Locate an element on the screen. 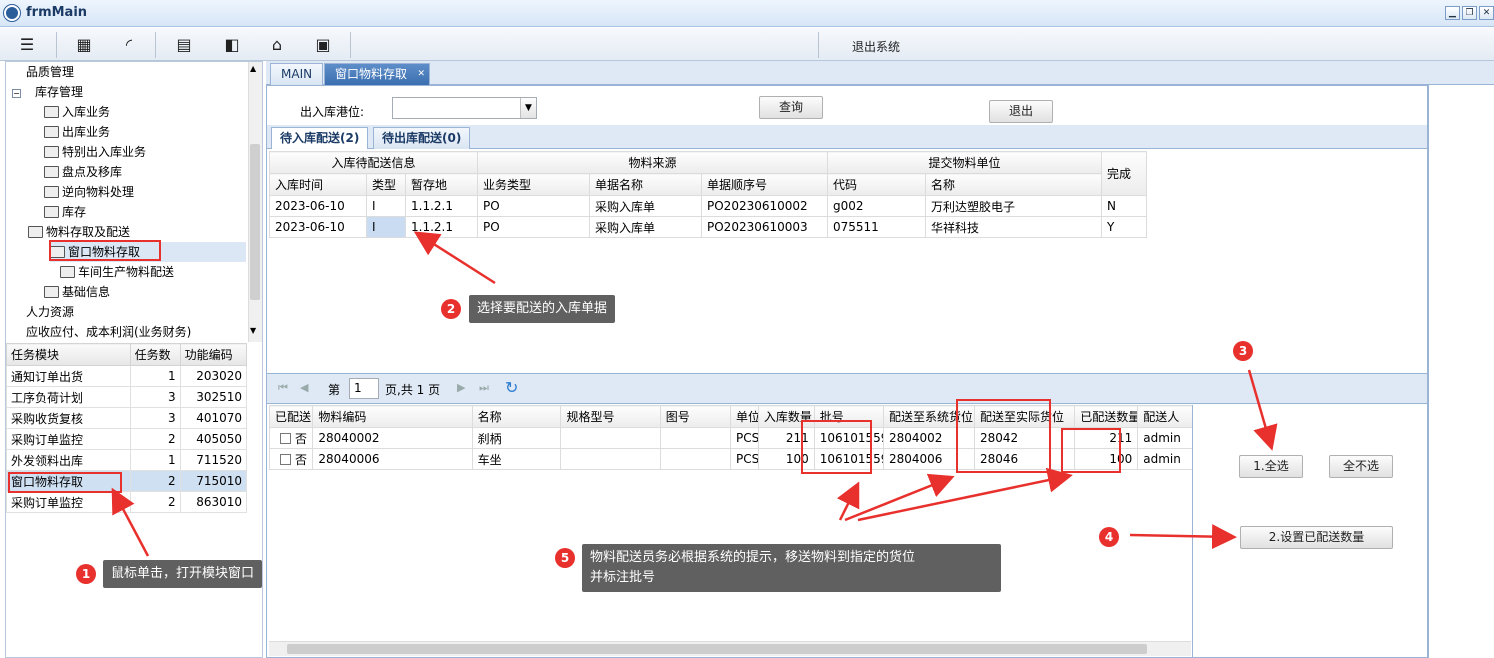  step-badge-5: 5 is located at coordinates (565, 558).